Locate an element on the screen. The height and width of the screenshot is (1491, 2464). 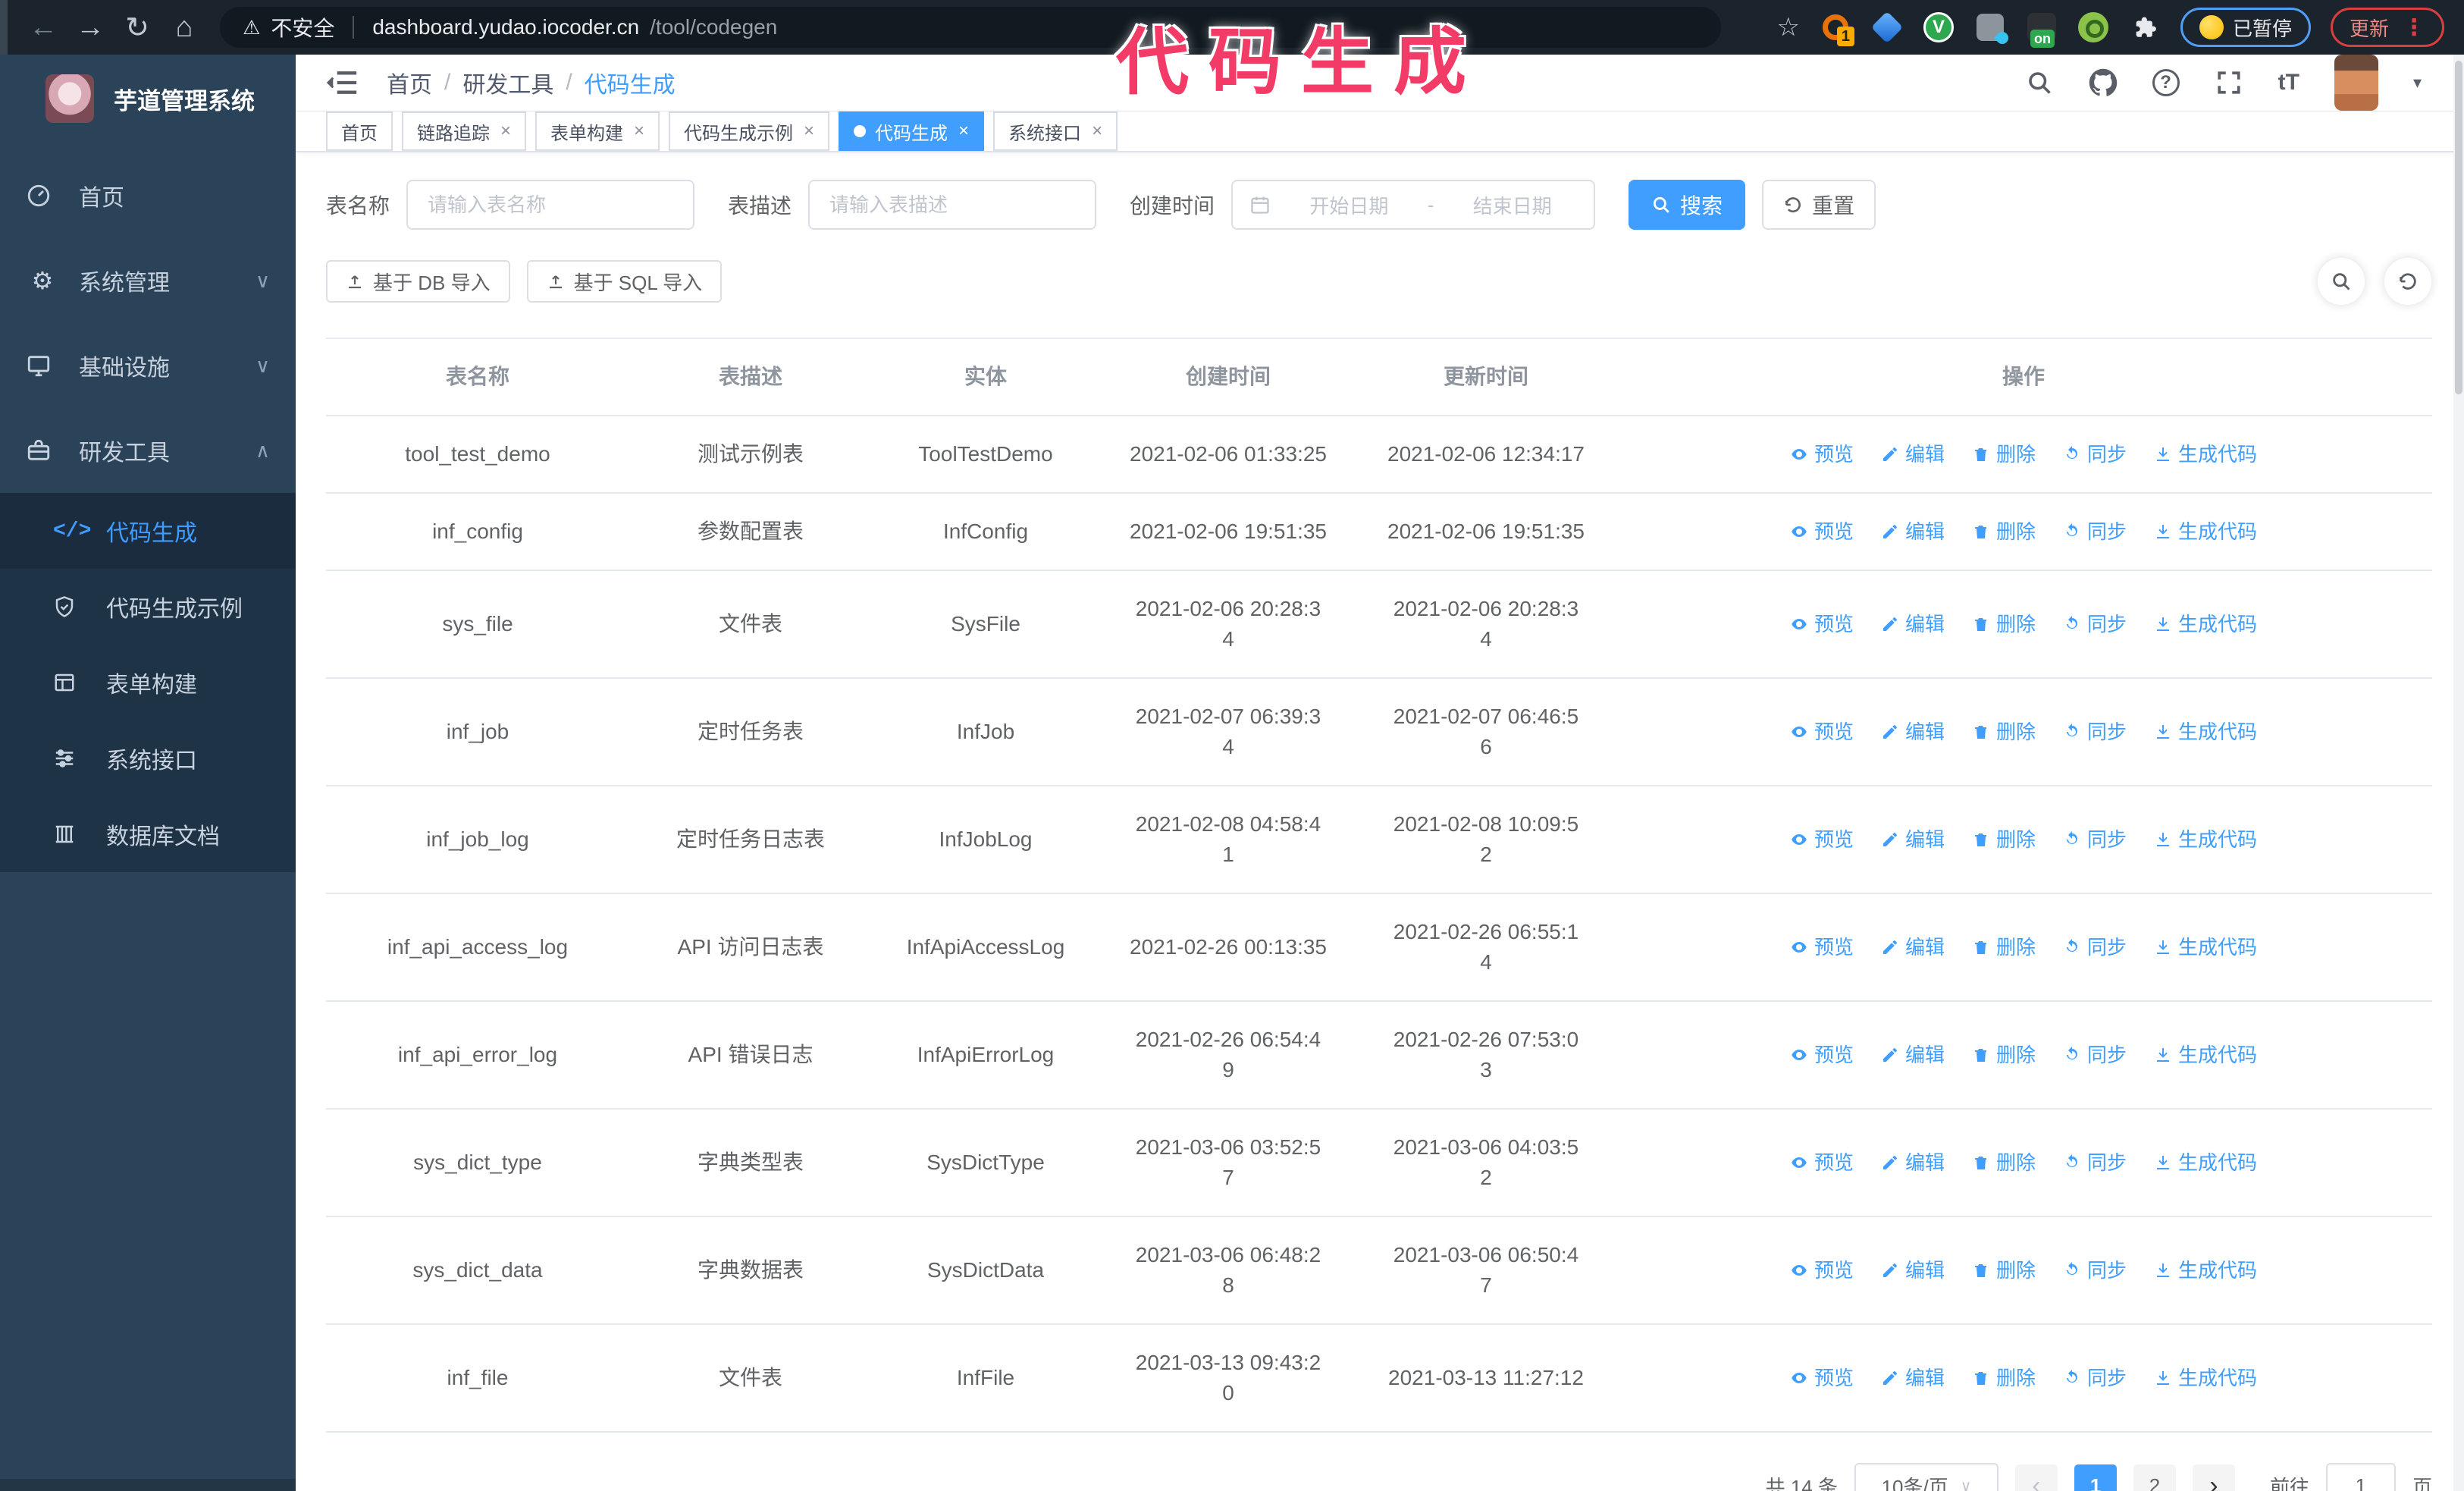
import-sql-button: 基于 SQL 导入 is located at coordinates (624, 281).